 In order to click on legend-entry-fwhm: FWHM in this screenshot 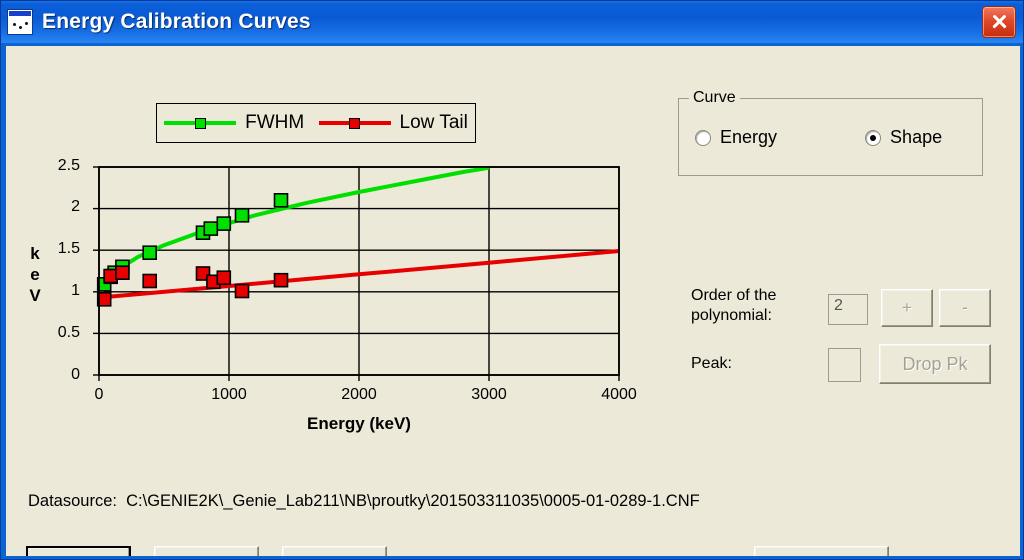, I will do `click(234, 123)`.